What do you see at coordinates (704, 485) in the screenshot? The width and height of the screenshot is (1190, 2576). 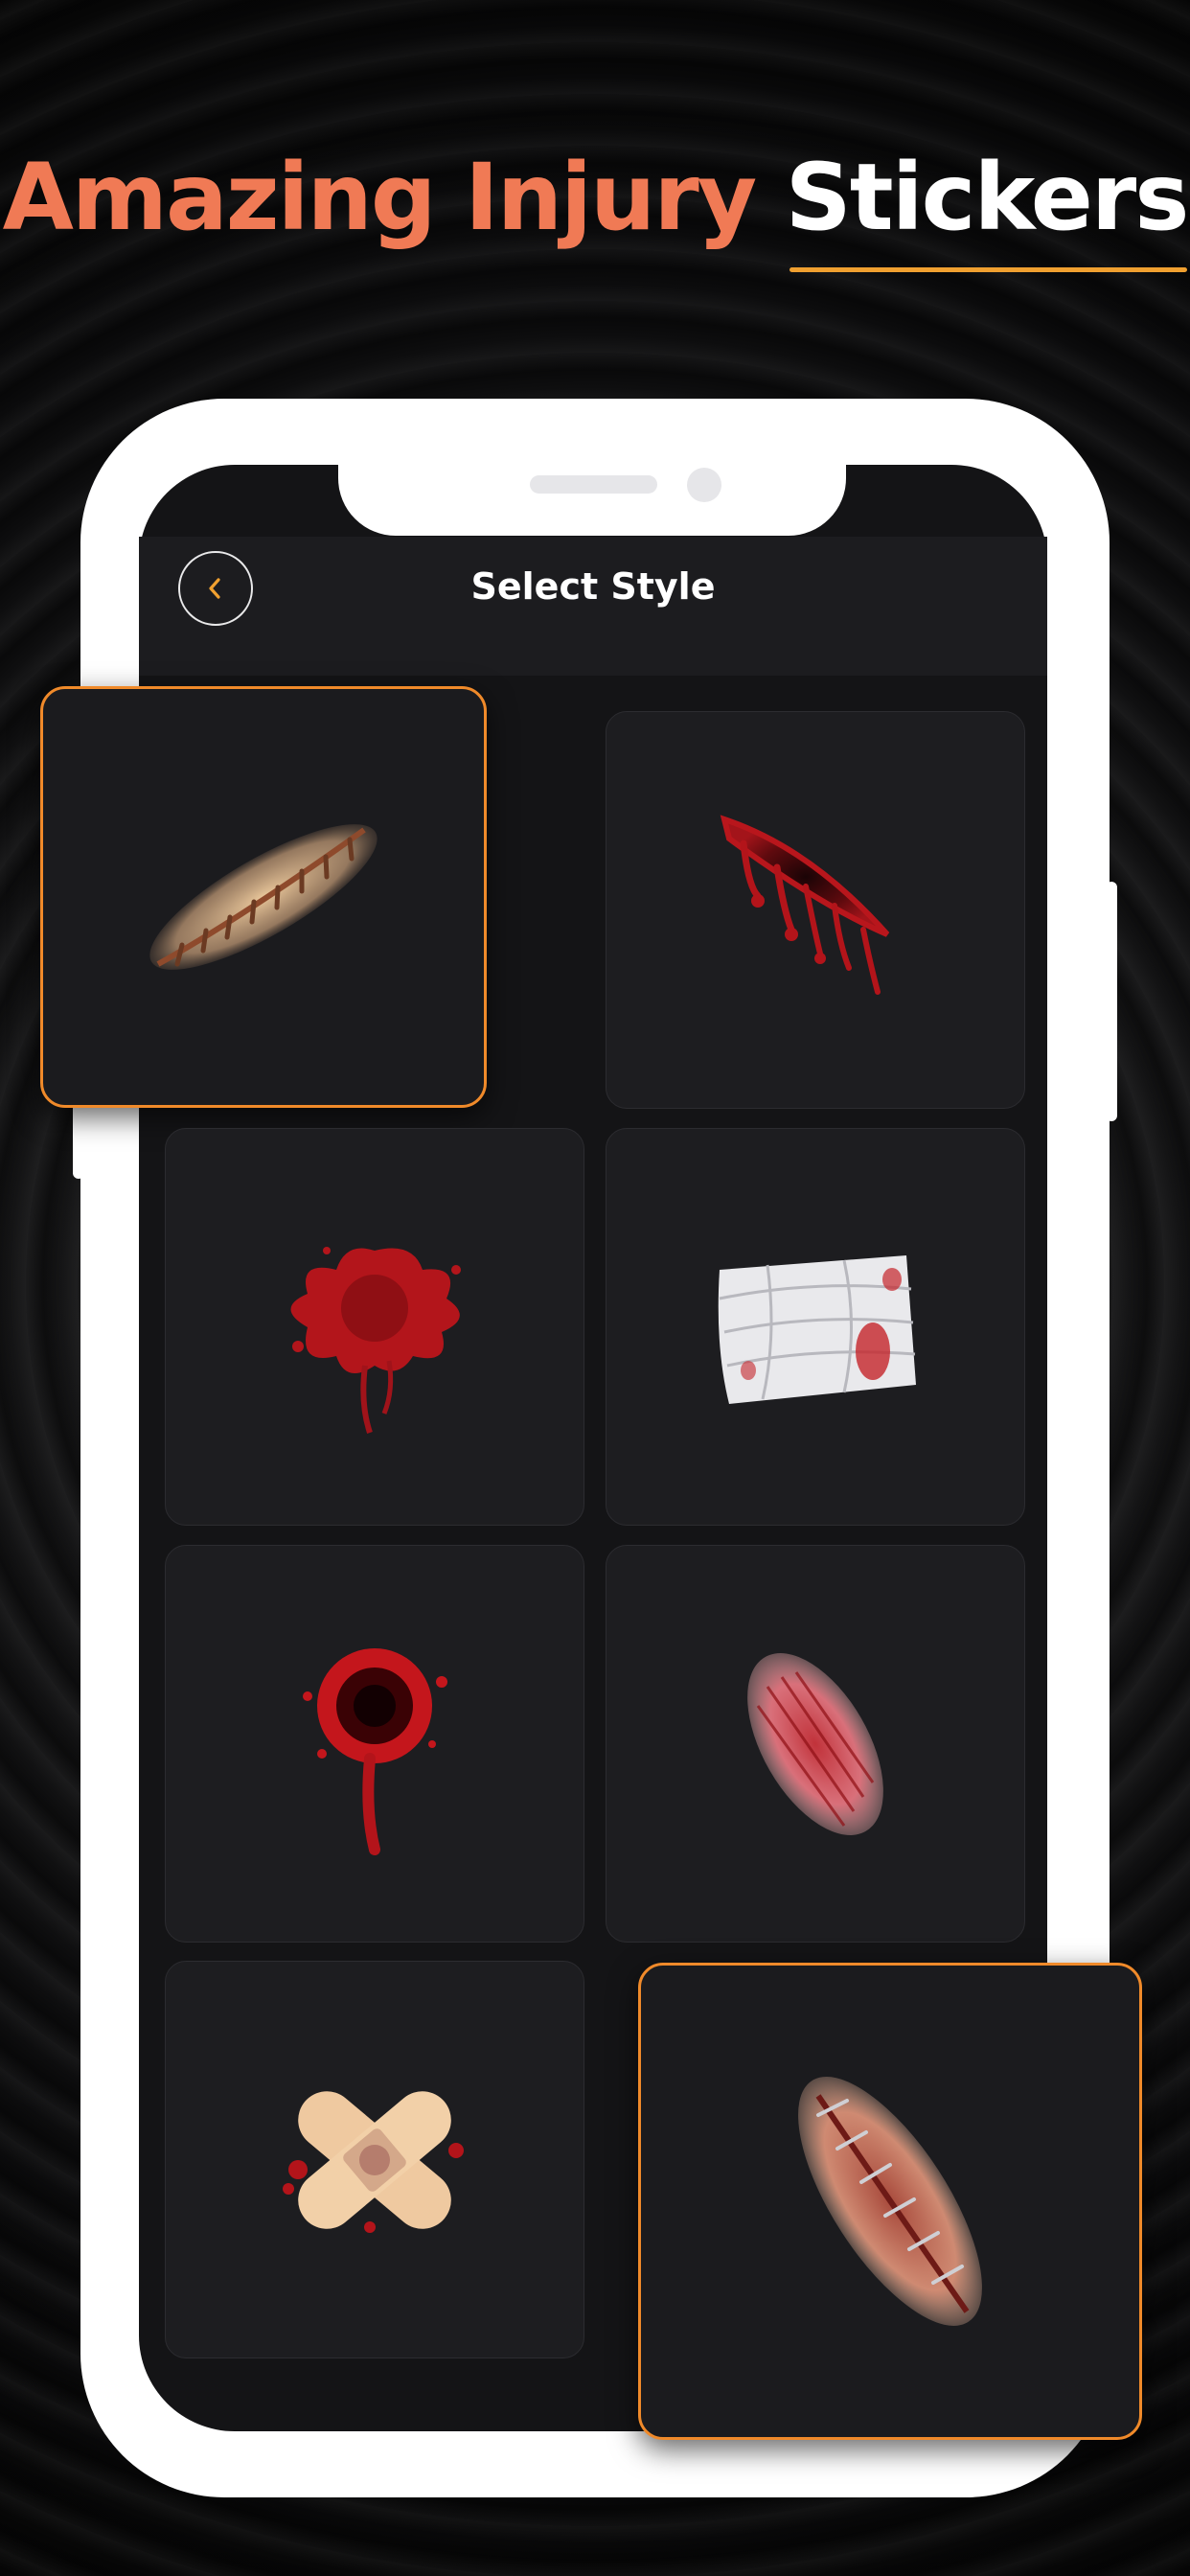 I see `front-camera` at bounding box center [704, 485].